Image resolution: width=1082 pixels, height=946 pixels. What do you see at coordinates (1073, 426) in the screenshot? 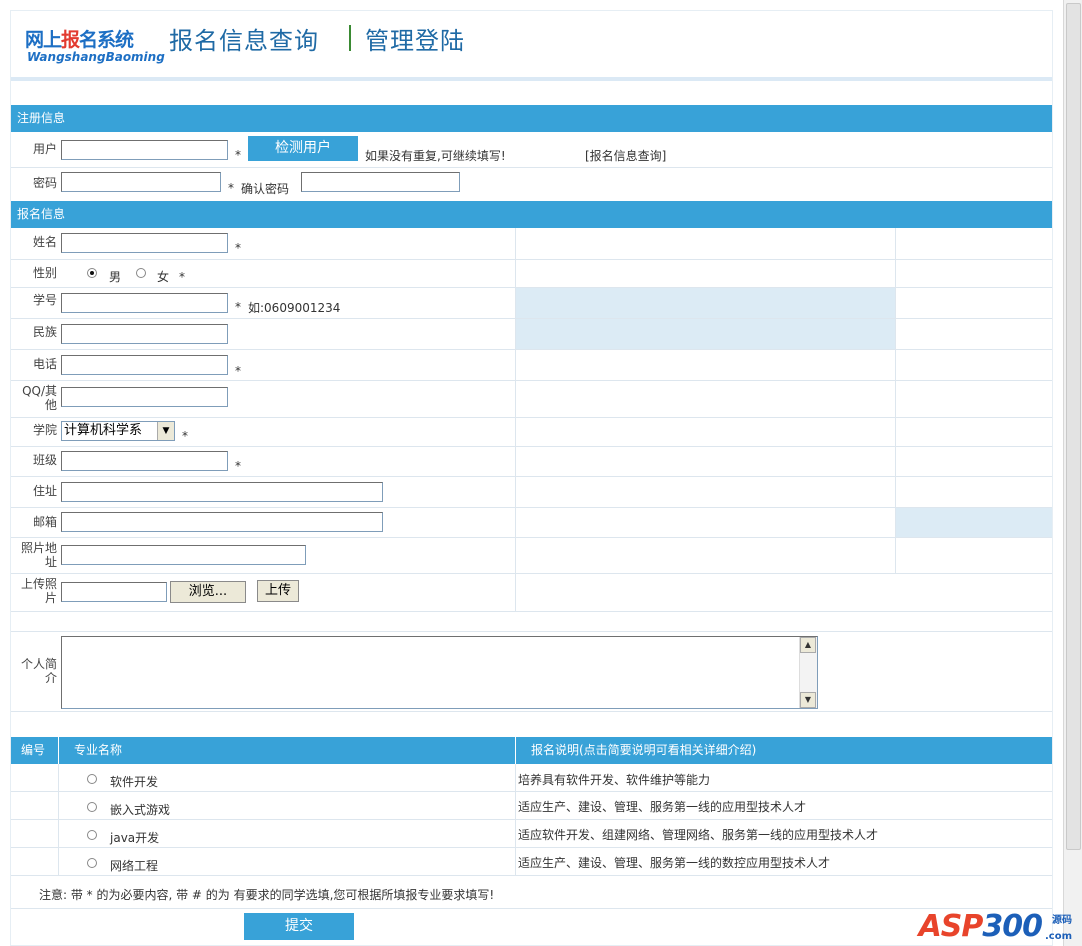
I see `scrollbar-thumb` at bounding box center [1073, 426].